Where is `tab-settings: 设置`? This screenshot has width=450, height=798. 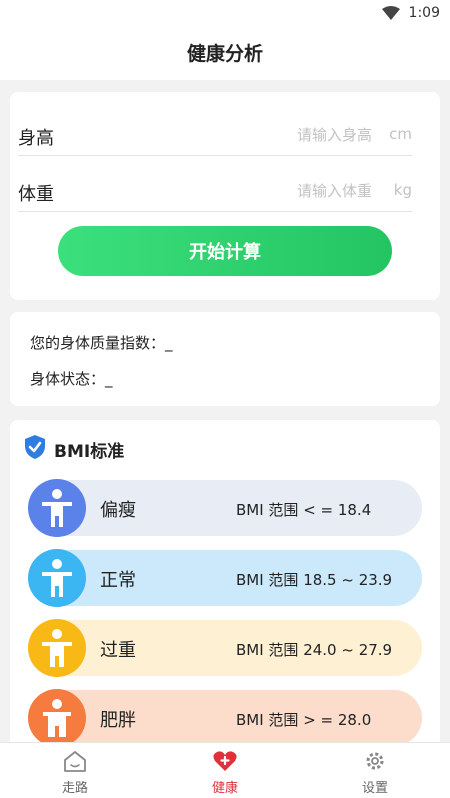 tab-settings: 设置 is located at coordinates (375, 770).